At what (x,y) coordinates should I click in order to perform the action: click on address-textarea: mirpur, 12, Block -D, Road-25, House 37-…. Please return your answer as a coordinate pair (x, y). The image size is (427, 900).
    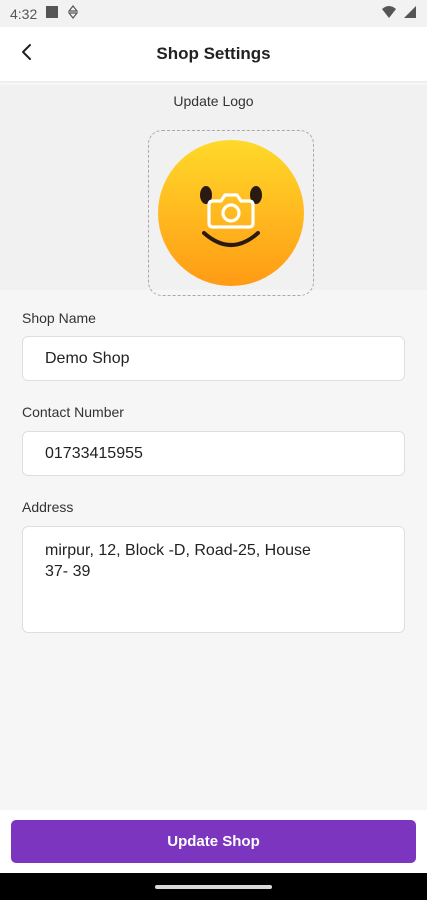
    Looking at the image, I should click on (213, 579).